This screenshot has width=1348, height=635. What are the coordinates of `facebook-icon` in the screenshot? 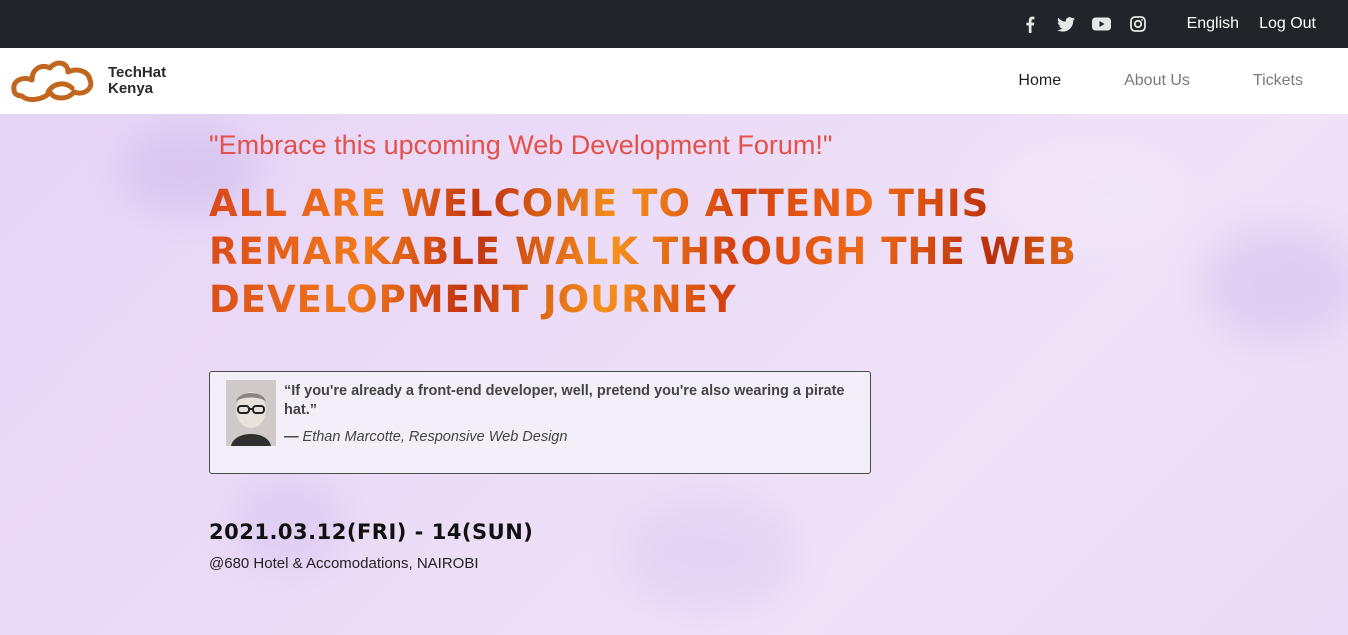 It's located at (1030, 24).